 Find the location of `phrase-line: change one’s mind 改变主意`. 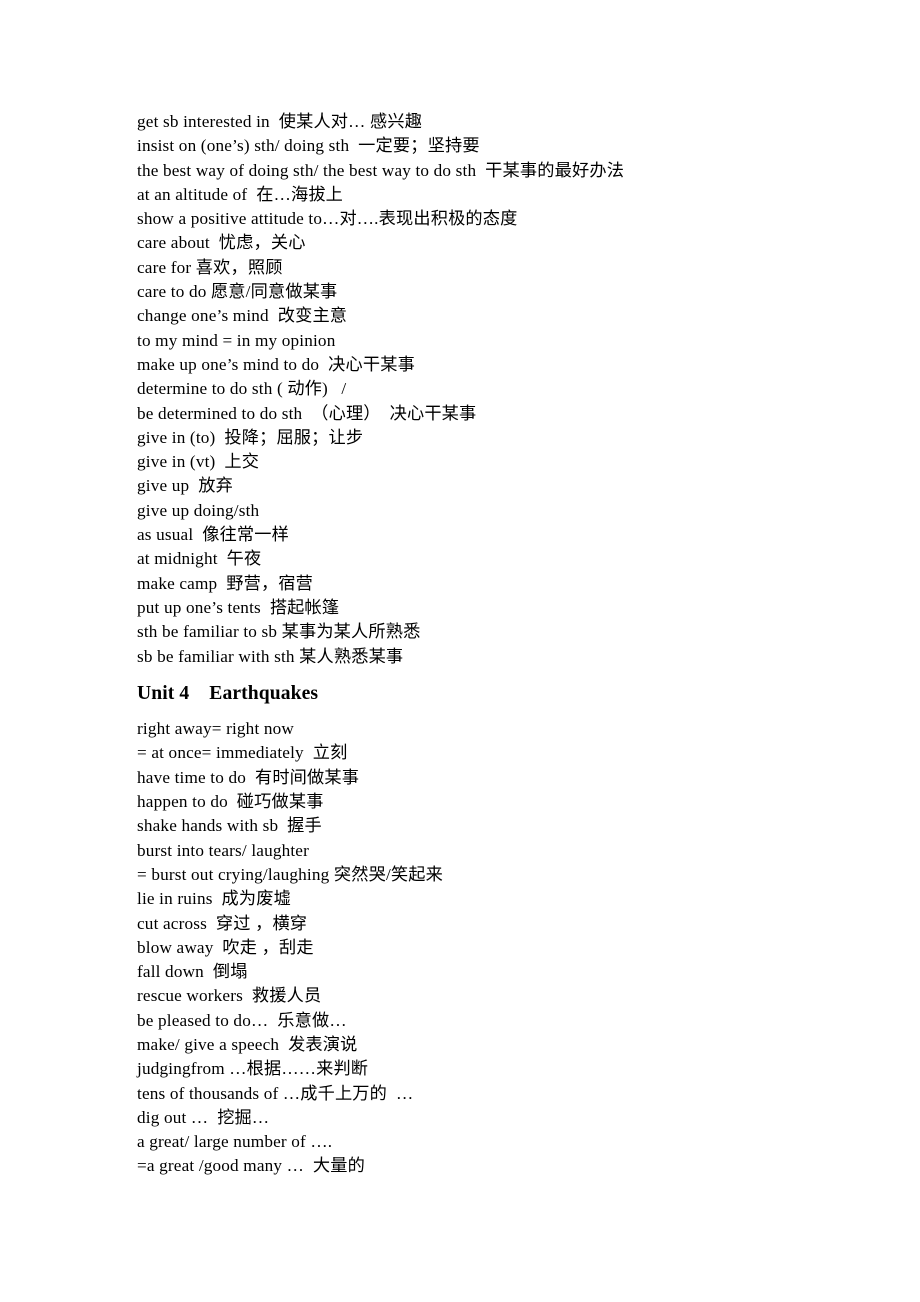

phrase-line: change one’s mind 改变主意 is located at coordinates (242, 316).